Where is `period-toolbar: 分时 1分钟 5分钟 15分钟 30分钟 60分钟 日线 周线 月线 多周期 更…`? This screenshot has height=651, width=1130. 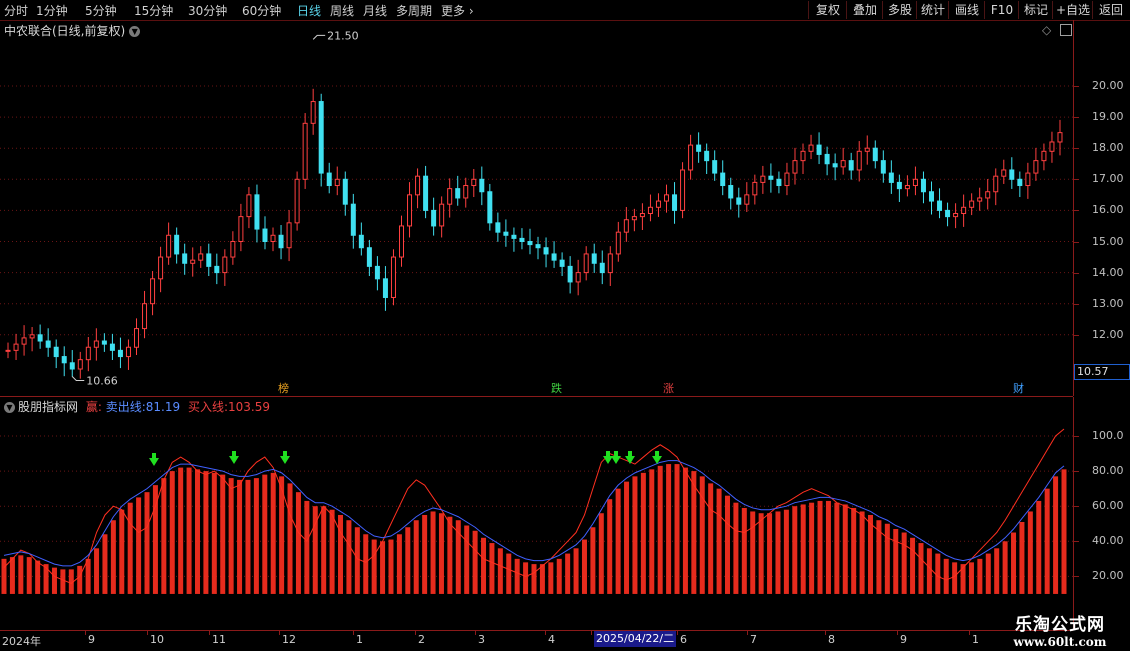
period-toolbar: 分时 1分钟 5分钟 15分钟 30分钟 60分钟 日线 周线 月线 多周期 更… is located at coordinates (565, 10).